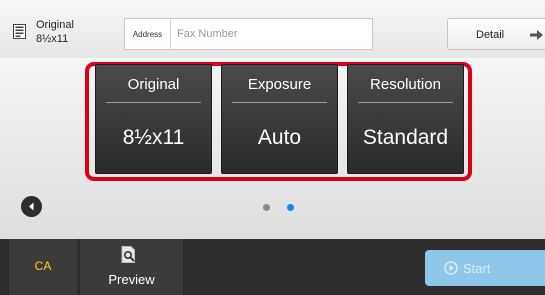 The width and height of the screenshot is (545, 295). I want to click on address-field: Address, so click(248, 34).